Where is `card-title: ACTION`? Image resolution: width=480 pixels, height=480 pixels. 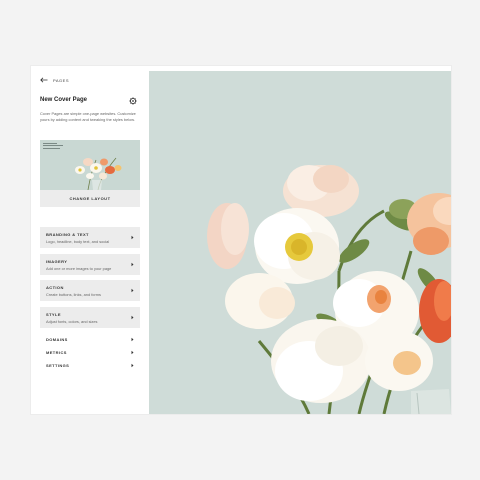
card-title: ACTION is located at coordinates (55, 287).